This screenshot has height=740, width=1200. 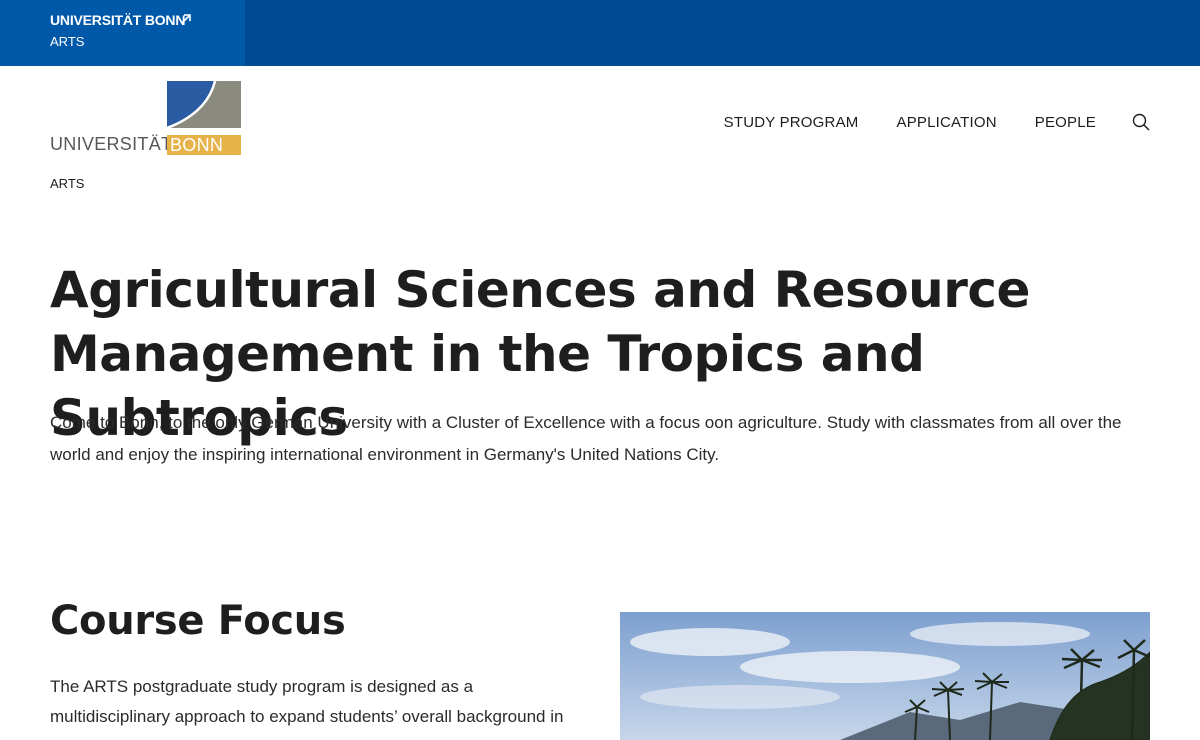 What do you see at coordinates (600, 33) in the screenshot?
I see `top-bar: UNIVERSITÄT BONN ARTS` at bounding box center [600, 33].